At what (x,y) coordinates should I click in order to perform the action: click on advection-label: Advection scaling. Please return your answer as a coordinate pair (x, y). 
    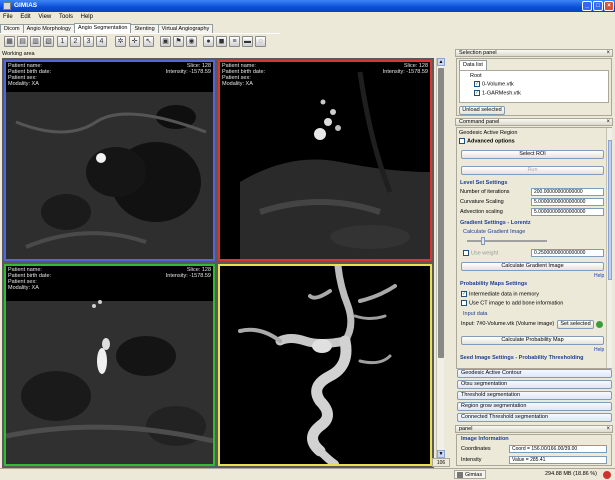
    Looking at the image, I should click on (481, 212).